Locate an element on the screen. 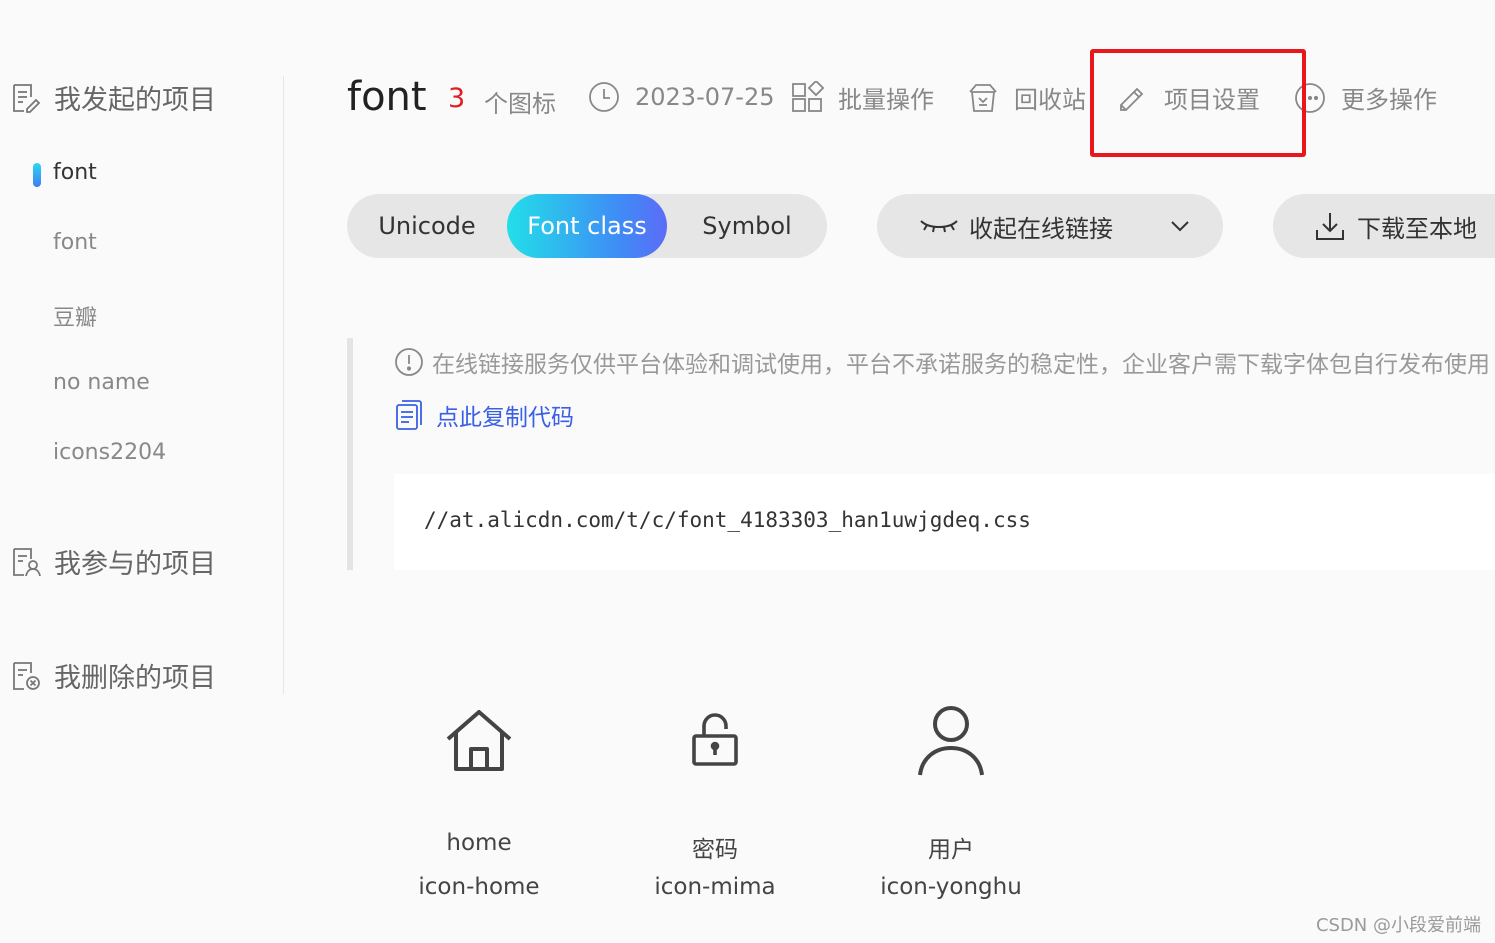  copy-code-label: 点此复制代码 is located at coordinates (505, 418).